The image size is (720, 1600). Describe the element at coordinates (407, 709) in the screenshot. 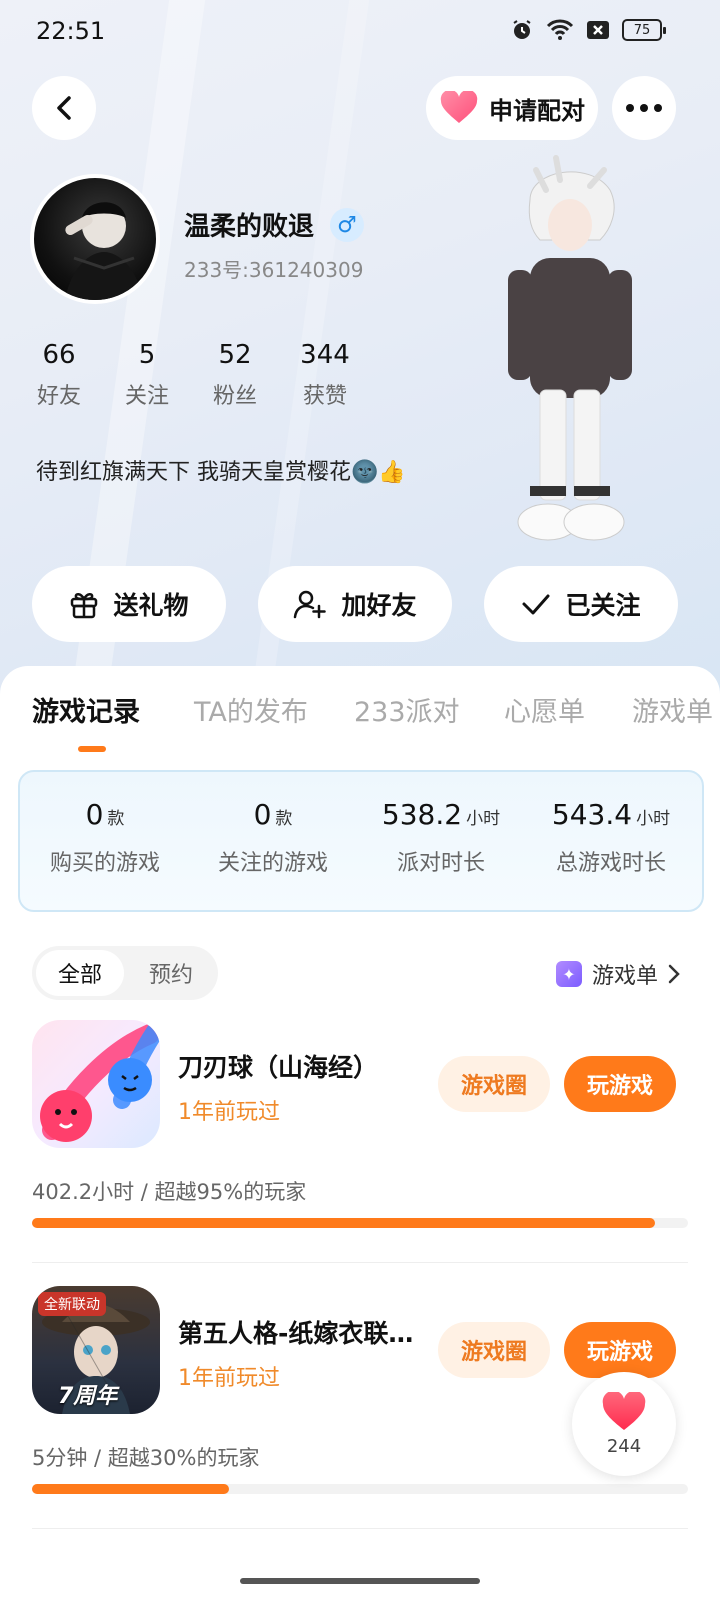

I see `tab-party: 233派对` at that location.